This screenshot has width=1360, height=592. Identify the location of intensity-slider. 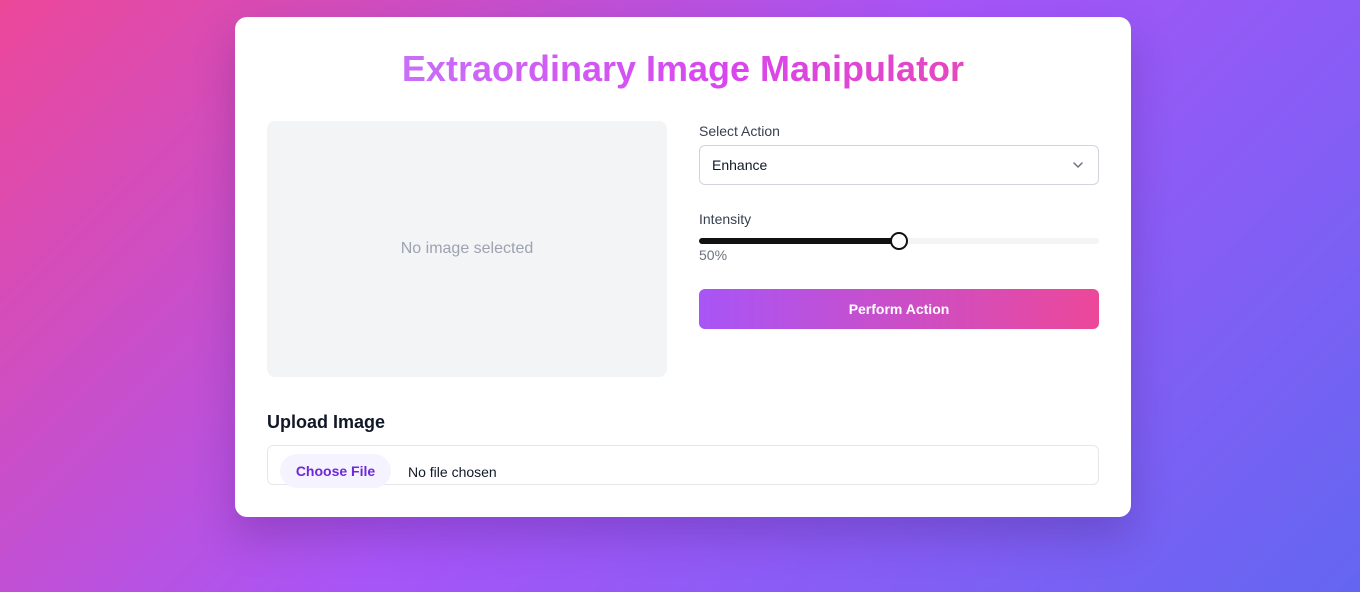
(899, 241).